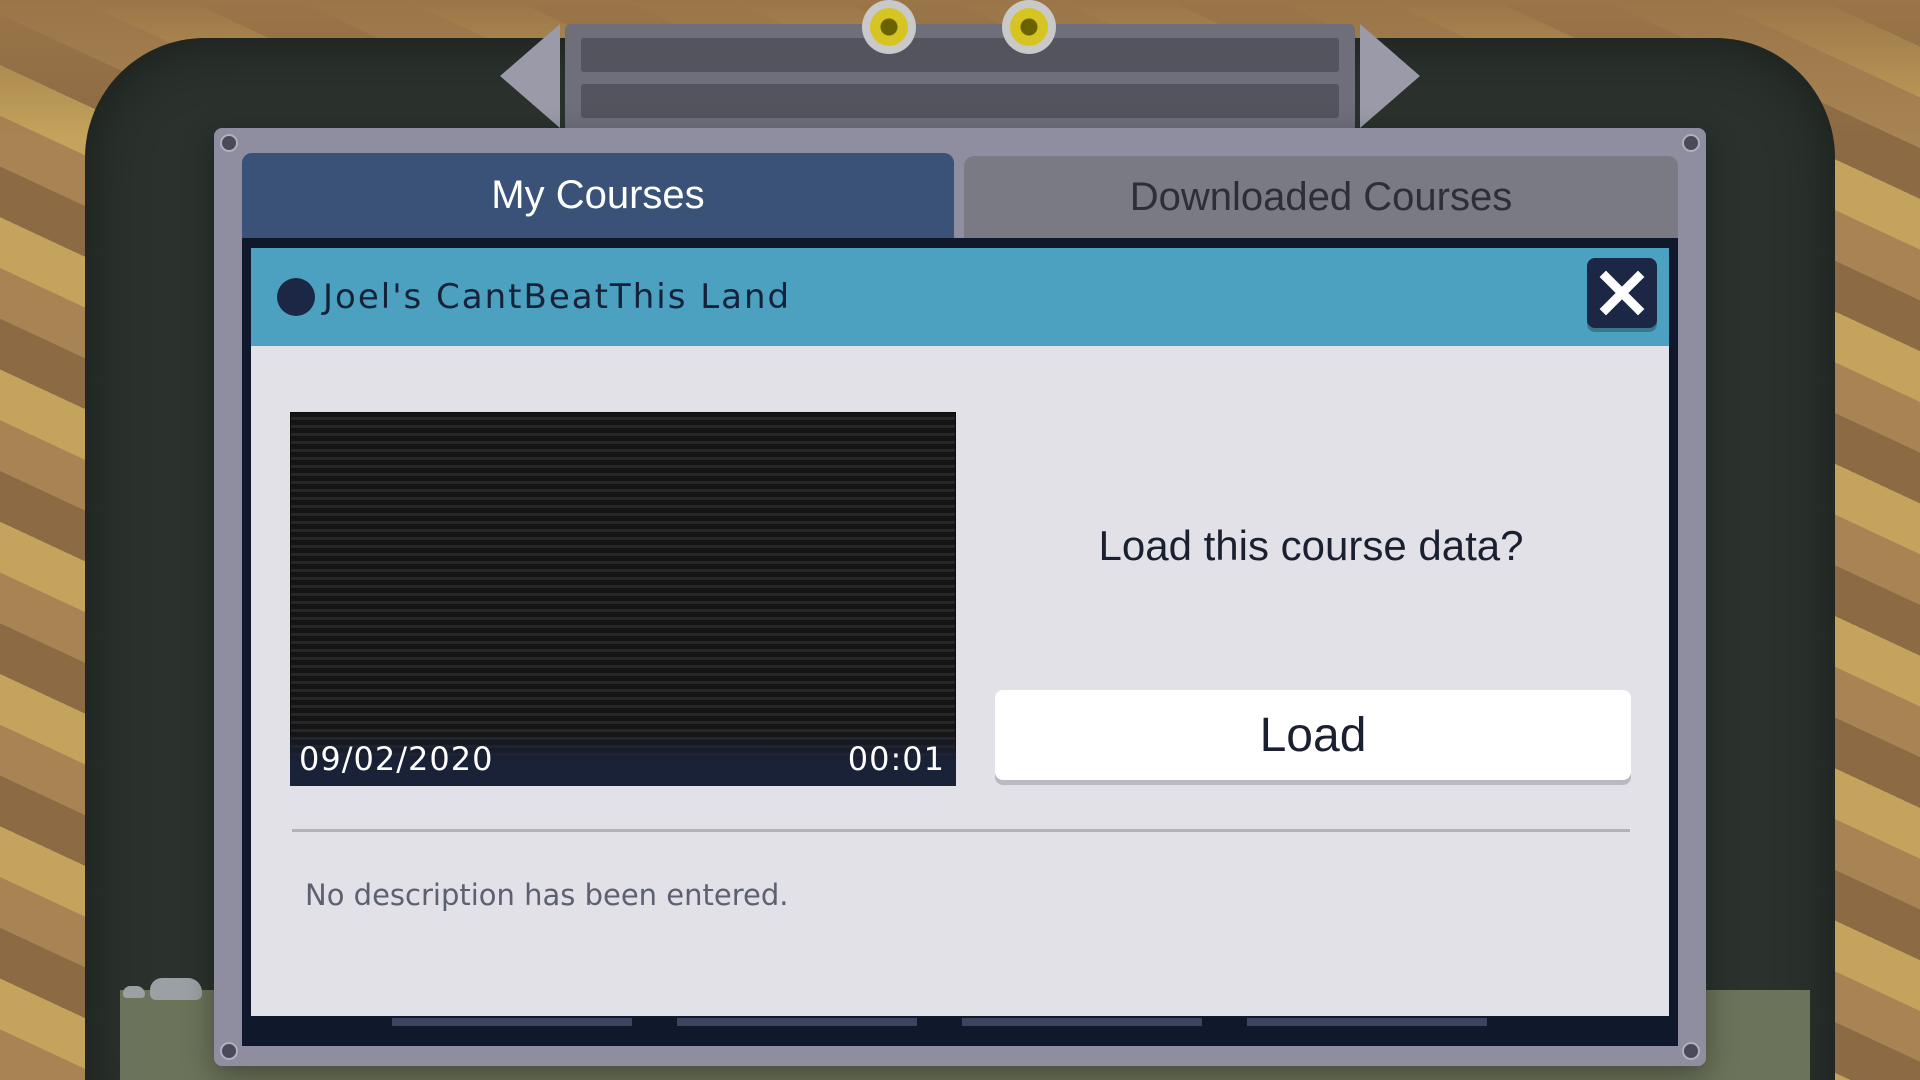 Image resolution: width=1920 pixels, height=1080 pixels. Describe the element at coordinates (1311, 545) in the screenshot. I see `load-prompt: Load this course data?` at that location.